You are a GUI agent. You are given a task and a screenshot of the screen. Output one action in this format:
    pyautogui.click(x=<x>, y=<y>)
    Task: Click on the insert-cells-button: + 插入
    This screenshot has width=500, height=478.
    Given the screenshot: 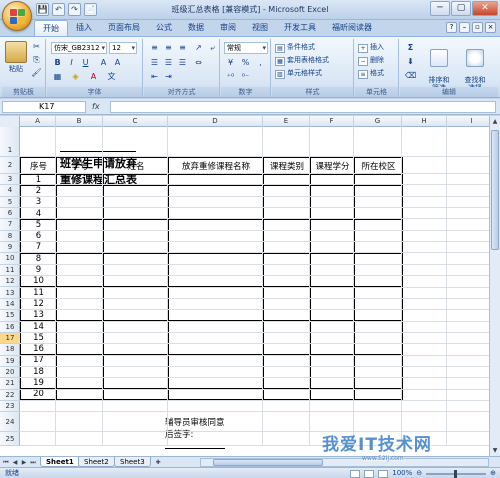 What is the action you would take?
    pyautogui.click(x=371, y=47)
    